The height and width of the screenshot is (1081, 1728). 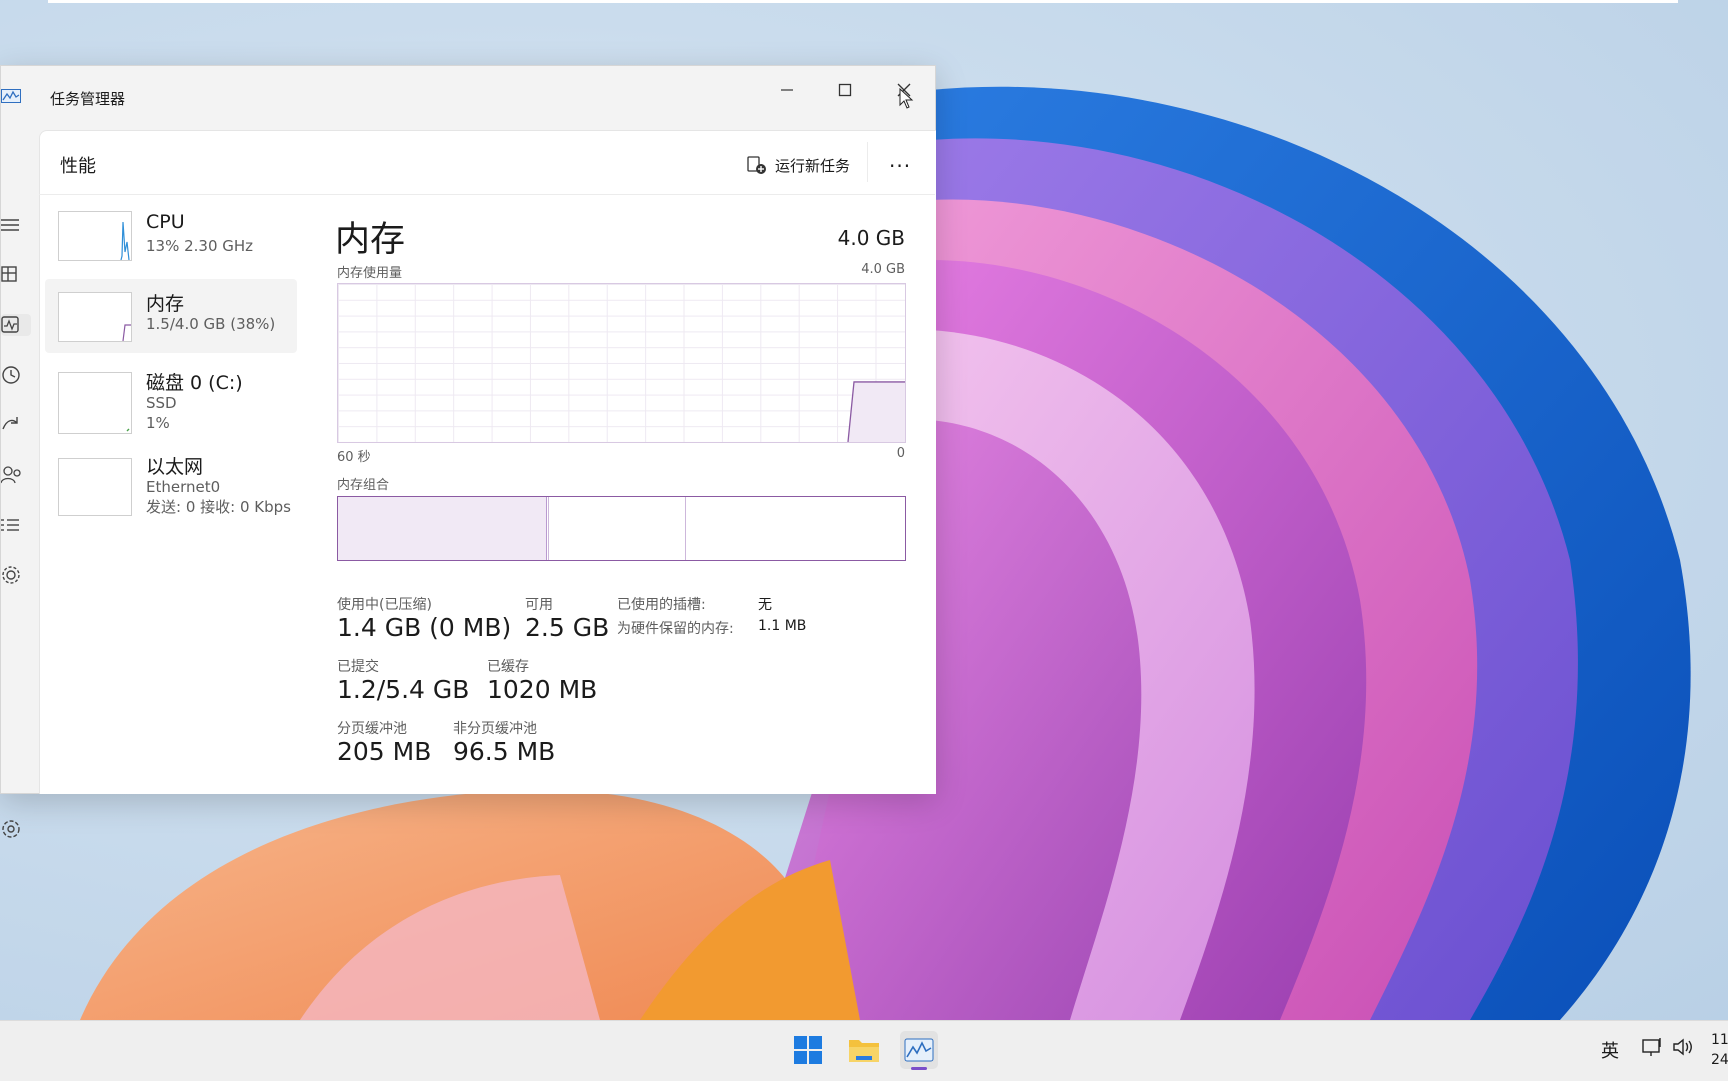 What do you see at coordinates (661, 605) in the screenshot?
I see `slots-label: 已使用的插槽:` at bounding box center [661, 605].